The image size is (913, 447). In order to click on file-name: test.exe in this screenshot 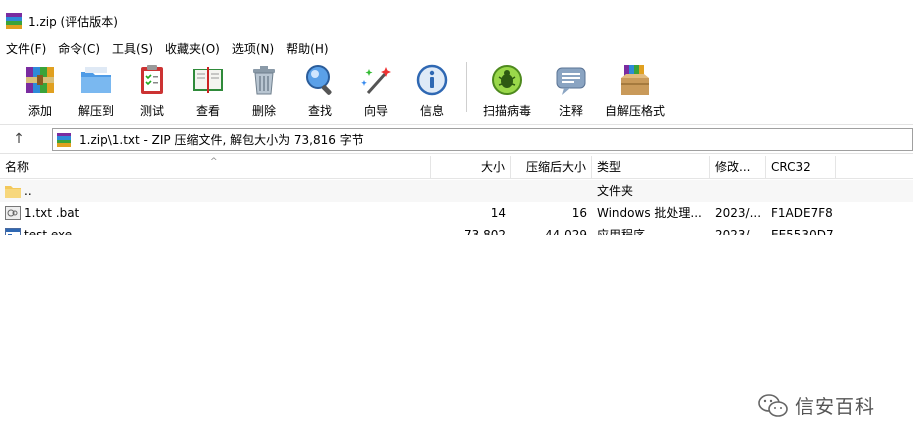, I will do `click(48, 231)`.